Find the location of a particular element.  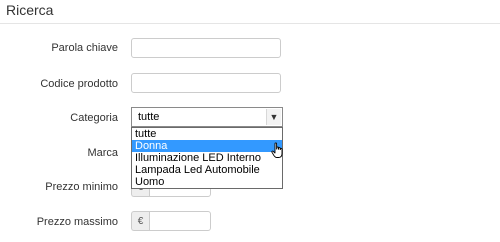

title-divider is located at coordinates (250, 23).